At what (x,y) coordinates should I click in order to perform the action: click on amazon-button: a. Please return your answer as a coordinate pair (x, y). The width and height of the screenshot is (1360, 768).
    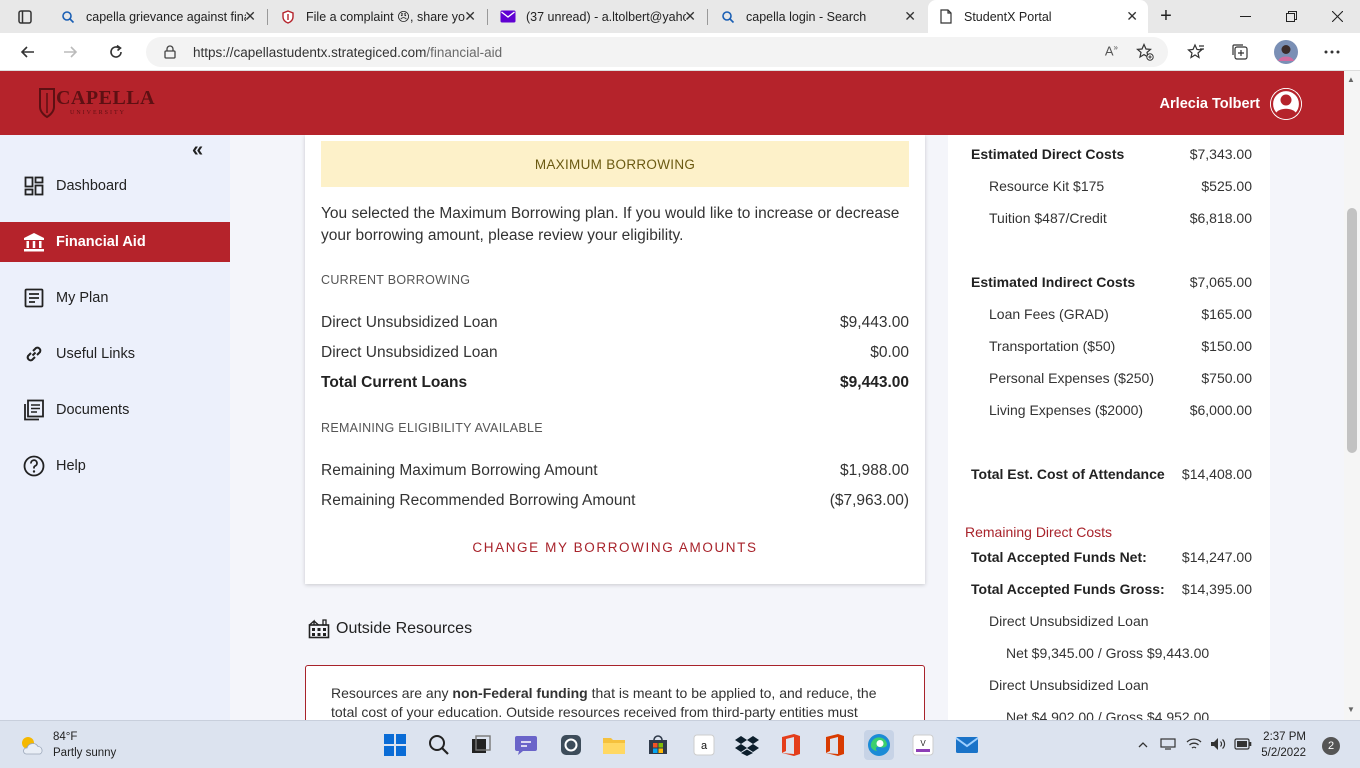
    Looking at the image, I should click on (704, 745).